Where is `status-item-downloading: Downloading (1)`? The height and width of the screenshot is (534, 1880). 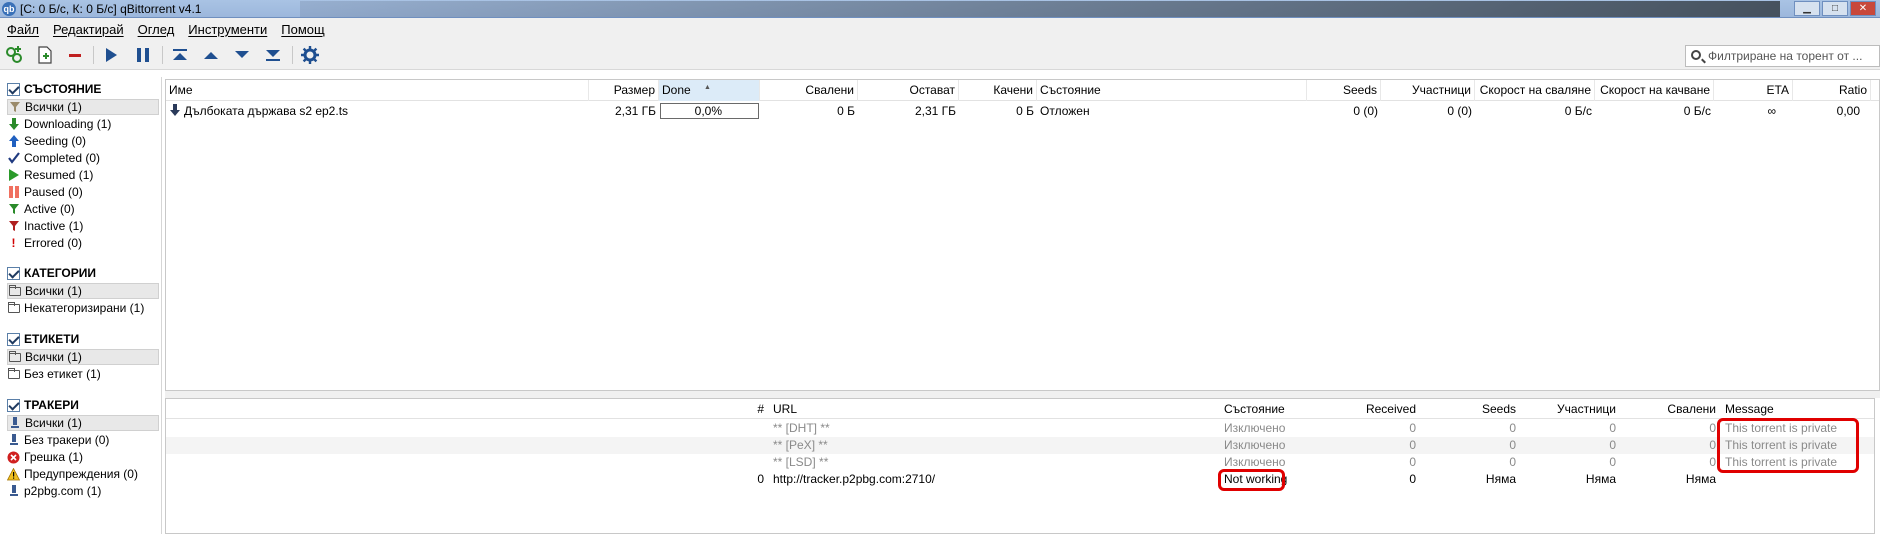
status-item-downloading: Downloading (1) is located at coordinates (83, 124).